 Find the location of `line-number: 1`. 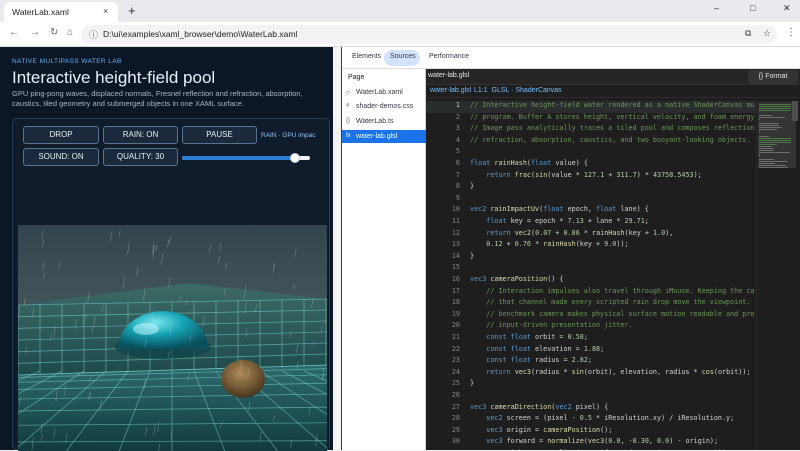

line-number: 1 is located at coordinates (443, 105).